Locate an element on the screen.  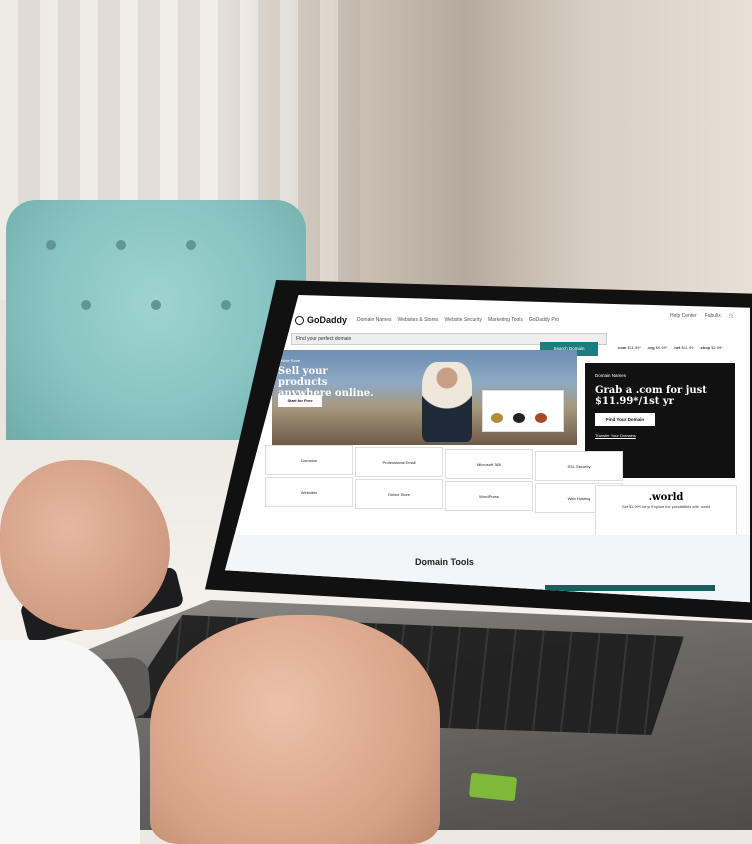
help-center-link: Help Center is located at coordinates (683, 316).